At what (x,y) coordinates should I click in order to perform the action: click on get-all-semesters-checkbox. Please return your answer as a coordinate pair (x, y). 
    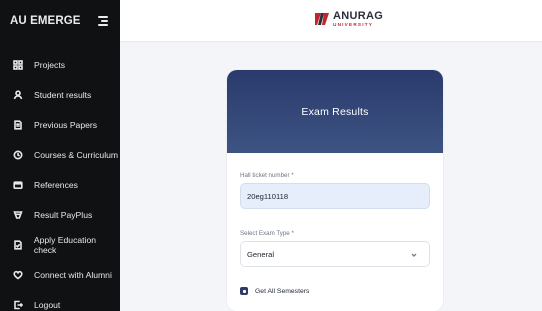
    Looking at the image, I should click on (244, 291).